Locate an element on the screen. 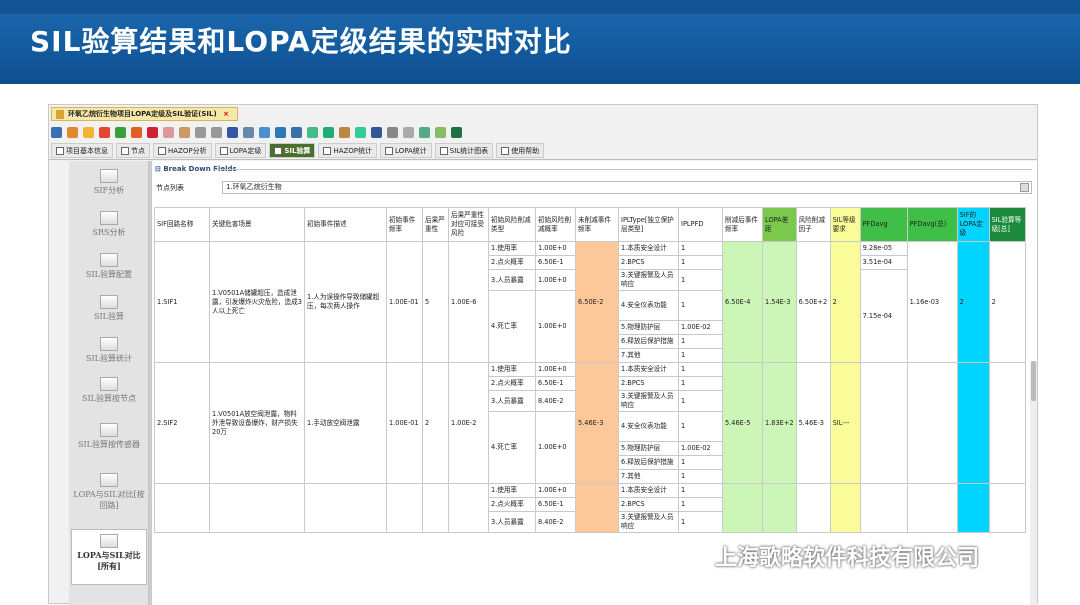 The image size is (1080, 605). table-cell: 6.50E+2 is located at coordinates (813, 302).